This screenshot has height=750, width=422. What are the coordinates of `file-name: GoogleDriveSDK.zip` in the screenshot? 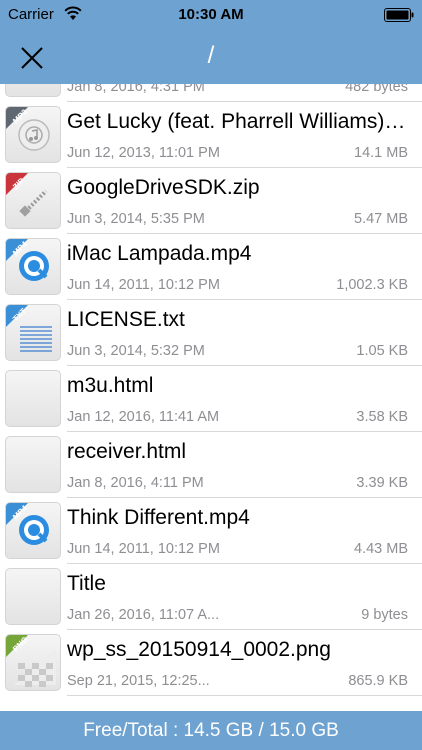 It's located at (163, 187).